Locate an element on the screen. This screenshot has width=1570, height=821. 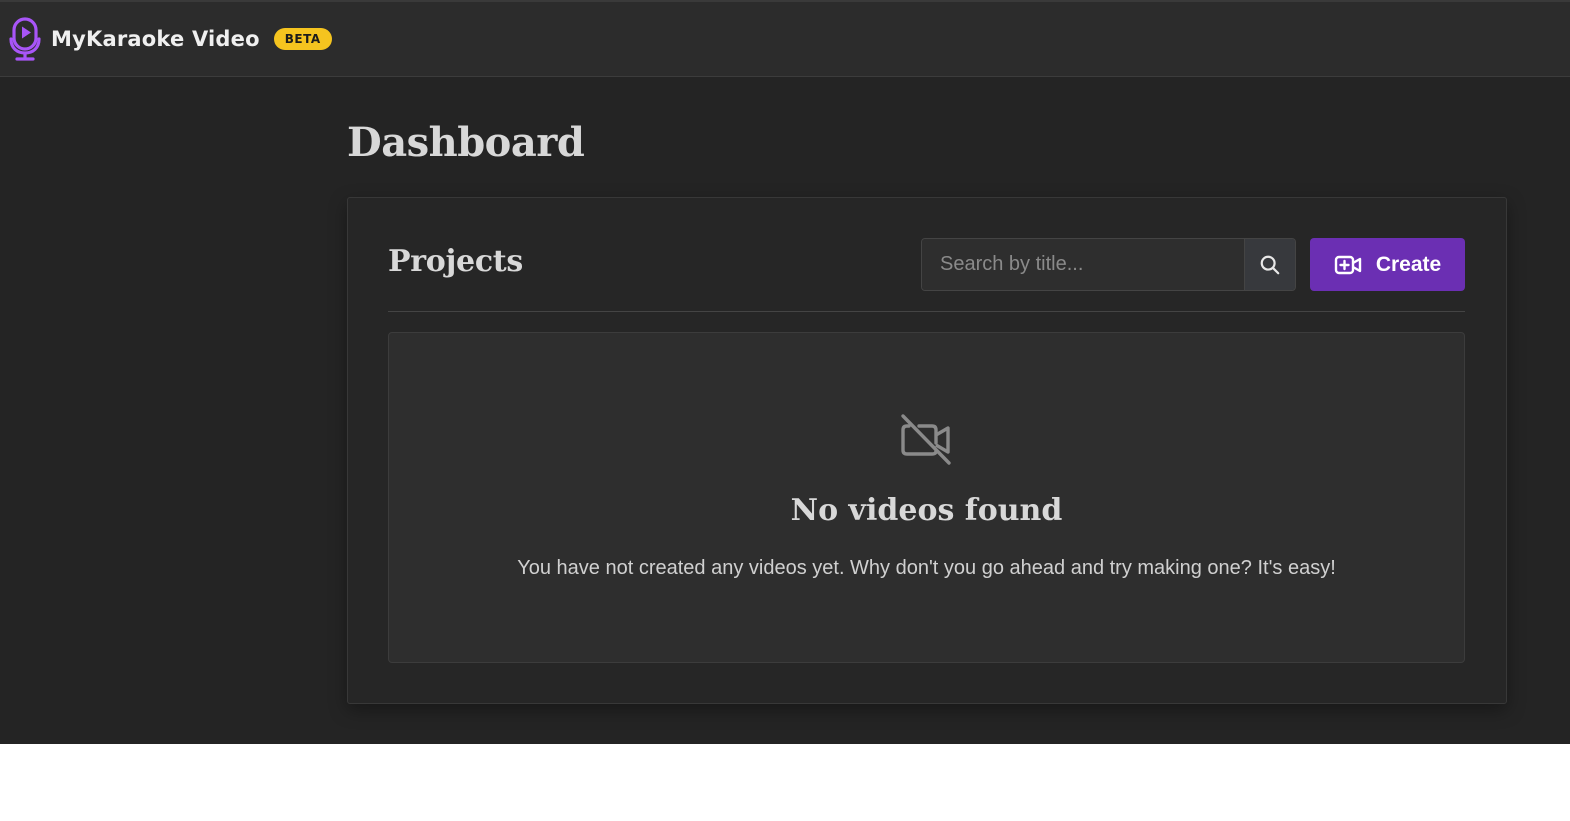
video-plus-icon is located at coordinates (1348, 265).